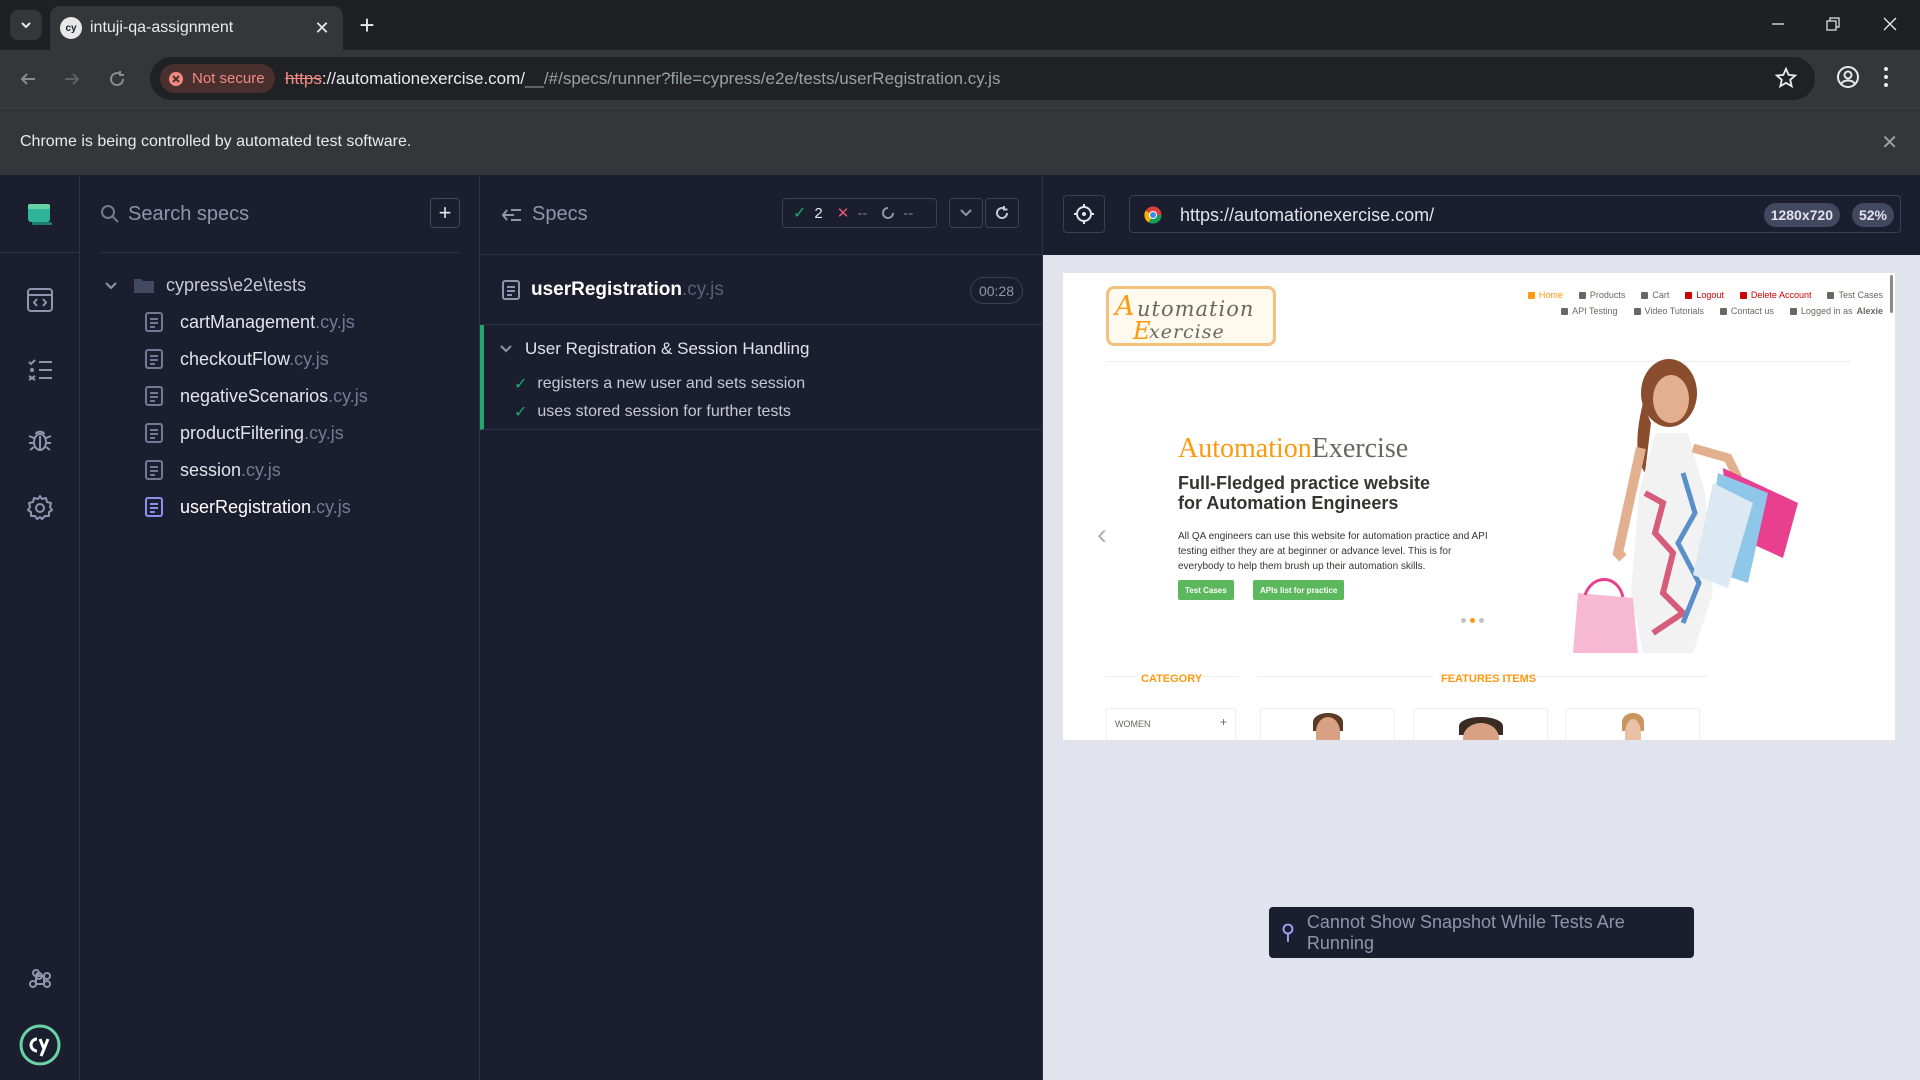 This screenshot has height=1080, width=1920. What do you see at coordinates (117, 79) in the screenshot?
I see `reload-button` at bounding box center [117, 79].